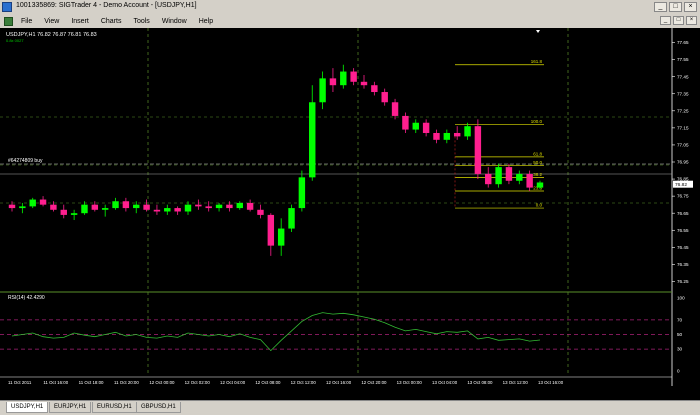  What do you see at coordinates (691, 20) in the screenshot?
I see `doc-close-button: ×` at bounding box center [691, 20].